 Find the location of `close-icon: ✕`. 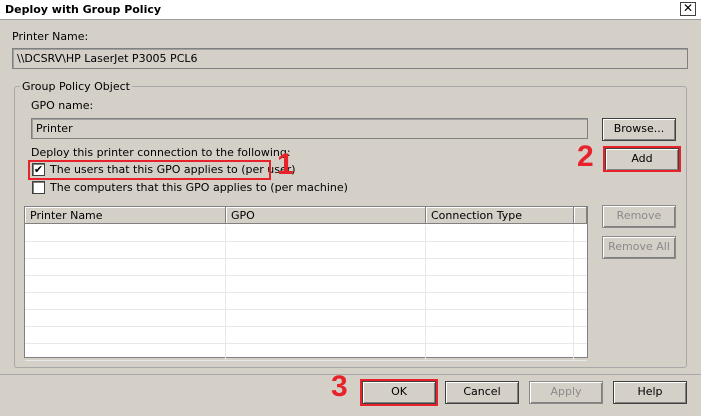

close-icon: ✕ is located at coordinates (688, 8).